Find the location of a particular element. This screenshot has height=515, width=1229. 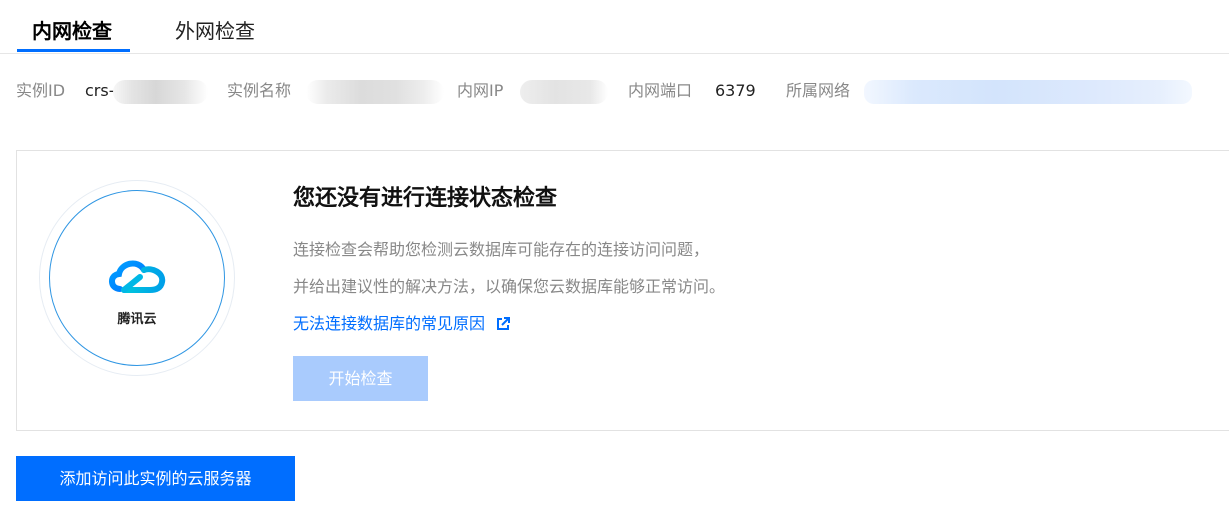

tencent-cloud-logo-icon is located at coordinates (137, 276).